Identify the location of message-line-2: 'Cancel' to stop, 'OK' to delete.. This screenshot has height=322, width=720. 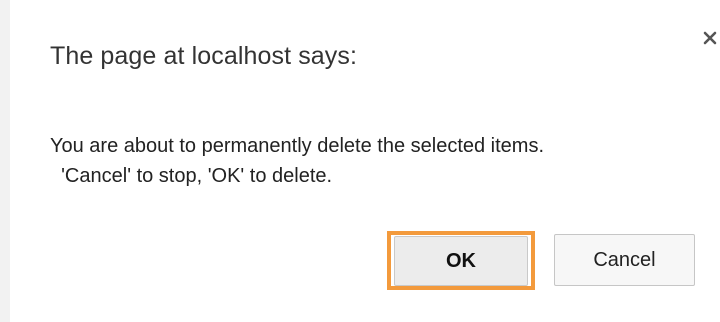
(191, 176).